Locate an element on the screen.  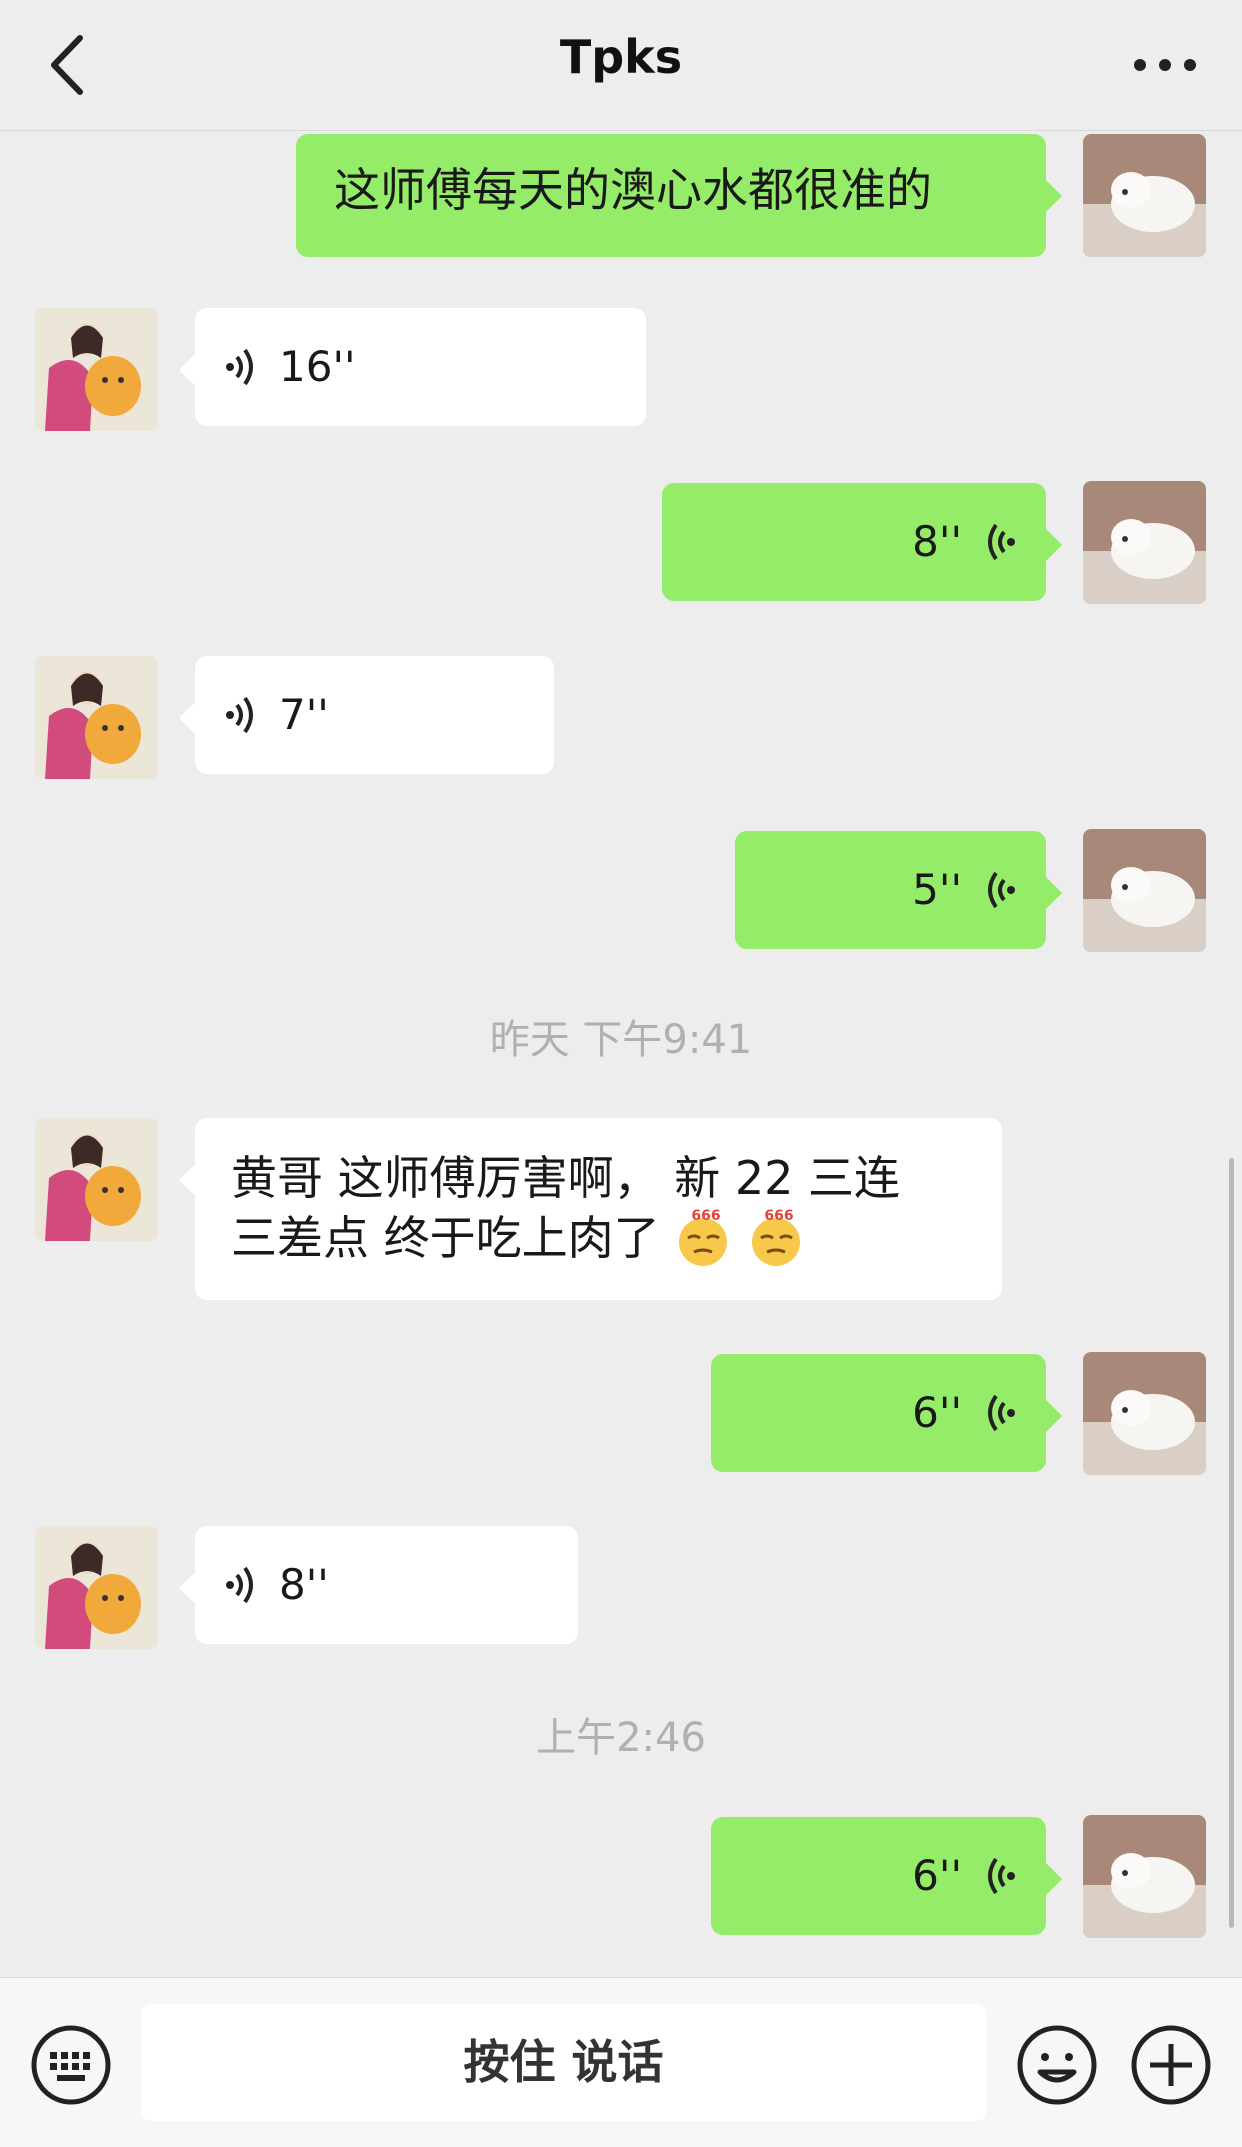
outgoing-voice-bubble: 8'' is located at coordinates (862, 542).